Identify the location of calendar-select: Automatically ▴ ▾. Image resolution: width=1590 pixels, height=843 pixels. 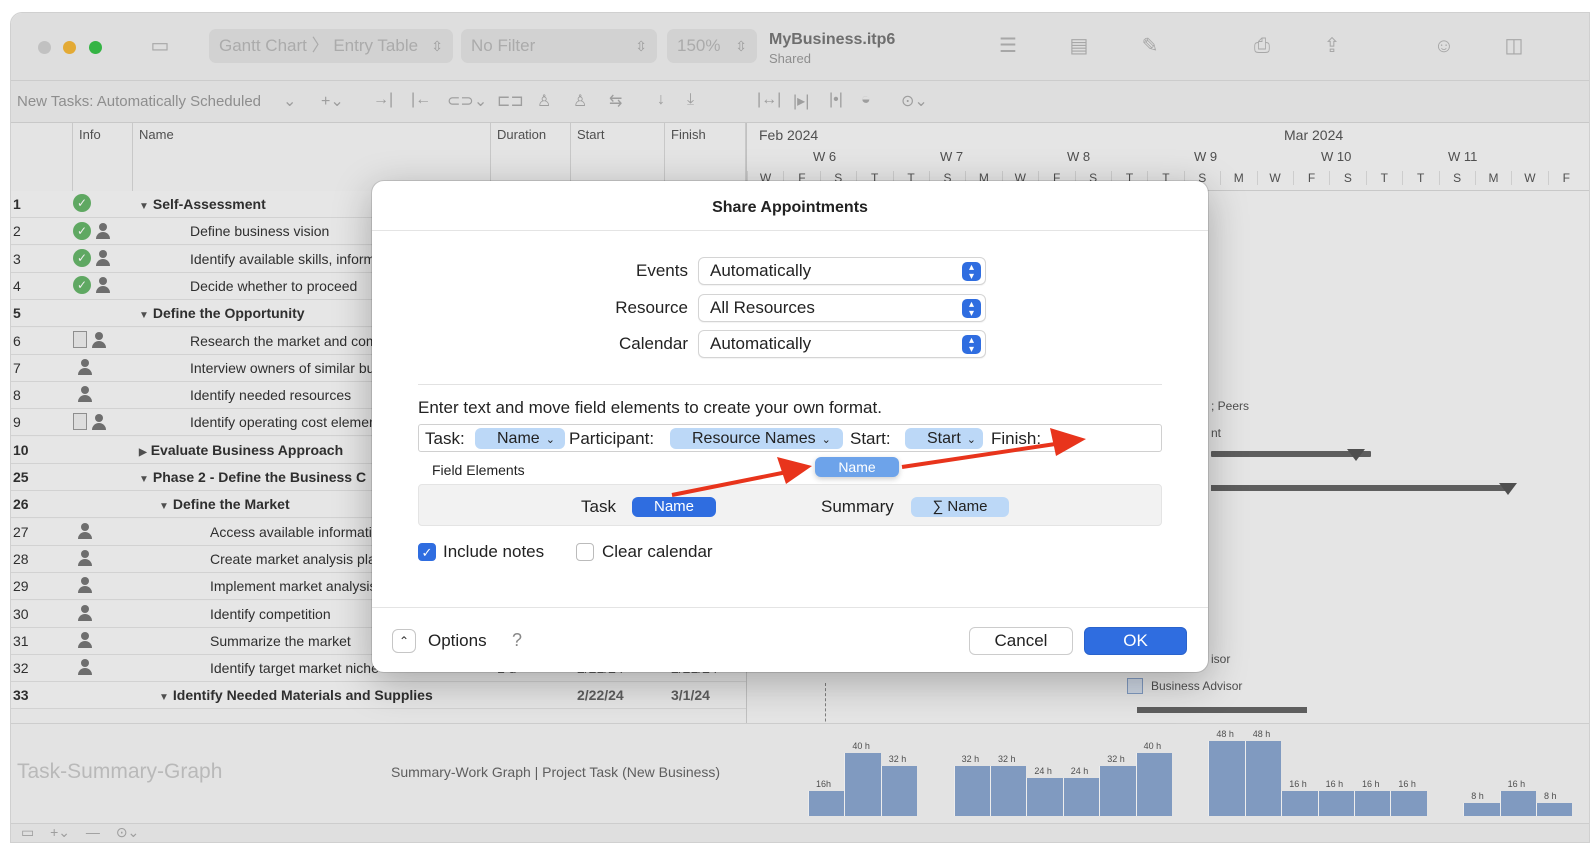
(842, 344).